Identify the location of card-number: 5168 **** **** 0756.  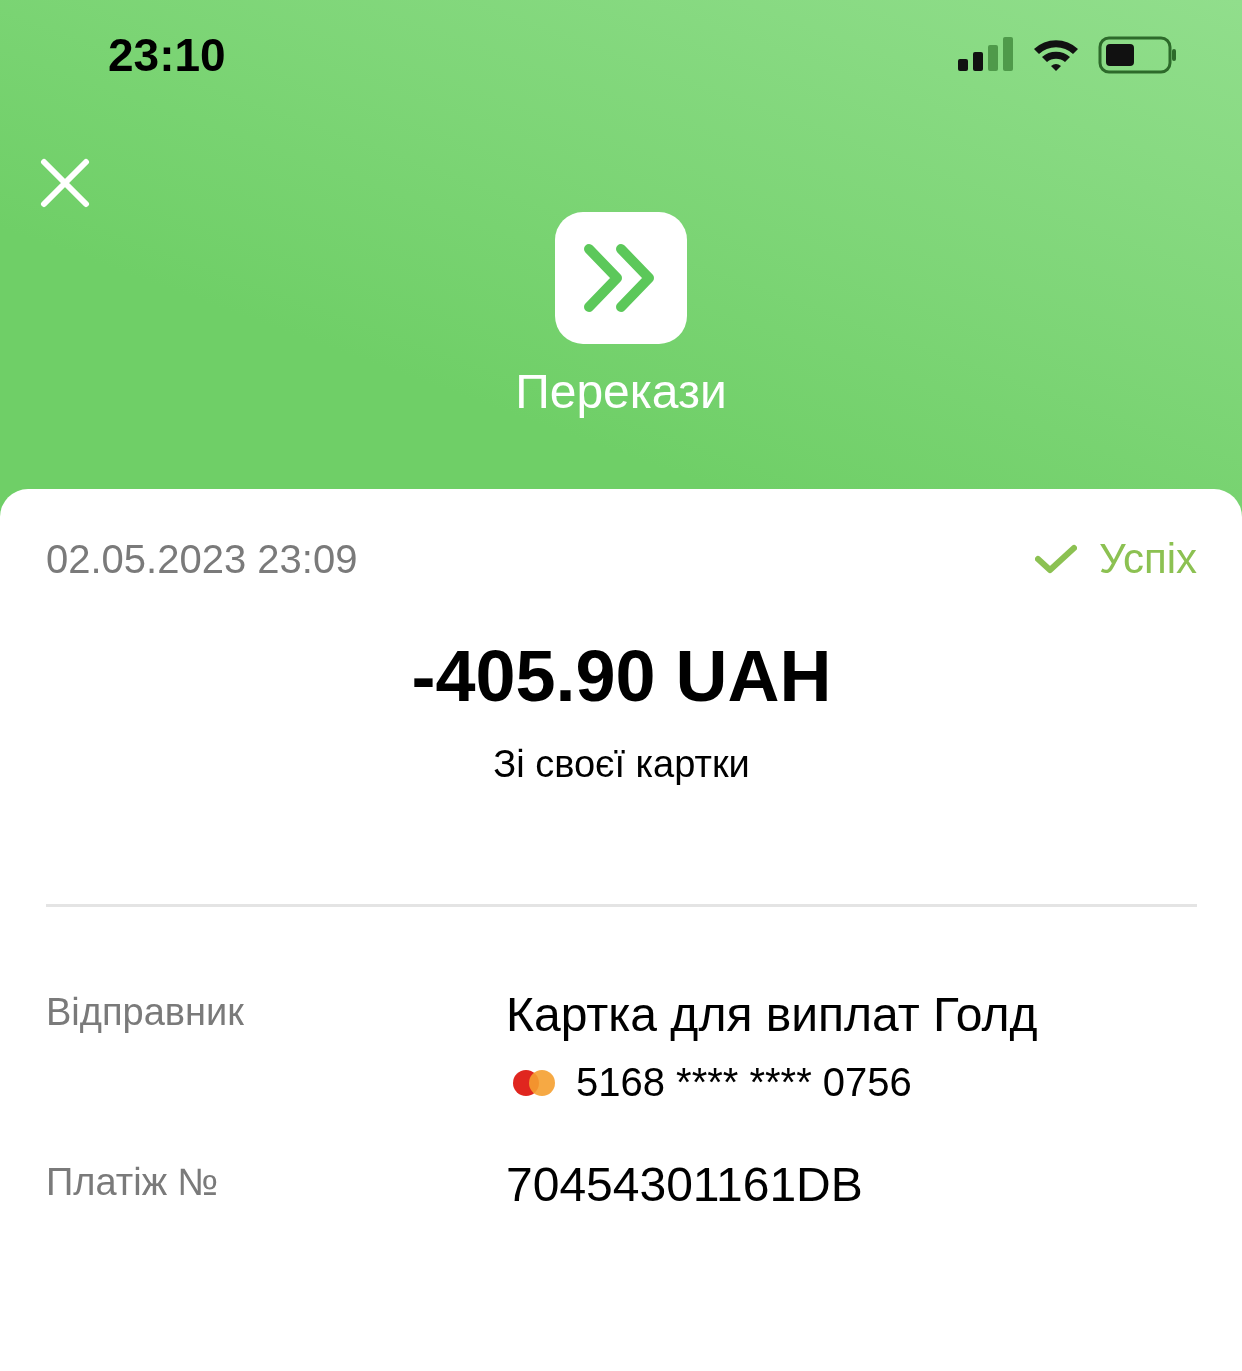
(744, 1082).